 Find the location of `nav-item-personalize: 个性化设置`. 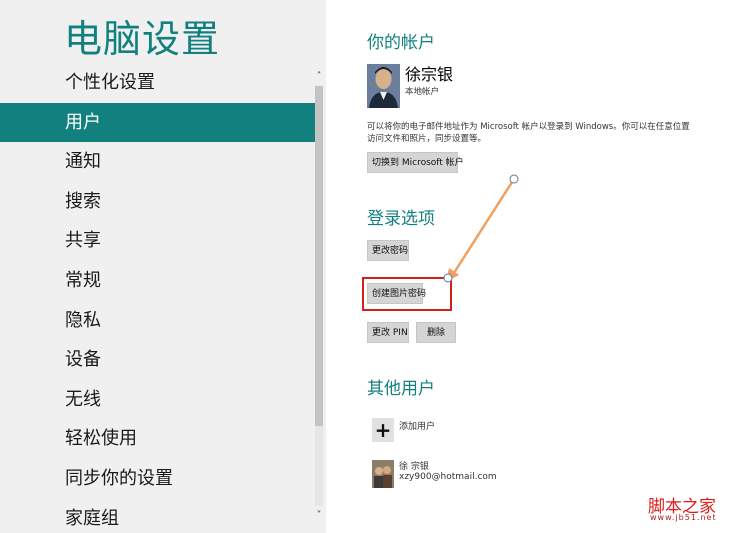

nav-item-personalize: 个性化设置 is located at coordinates (157, 83).